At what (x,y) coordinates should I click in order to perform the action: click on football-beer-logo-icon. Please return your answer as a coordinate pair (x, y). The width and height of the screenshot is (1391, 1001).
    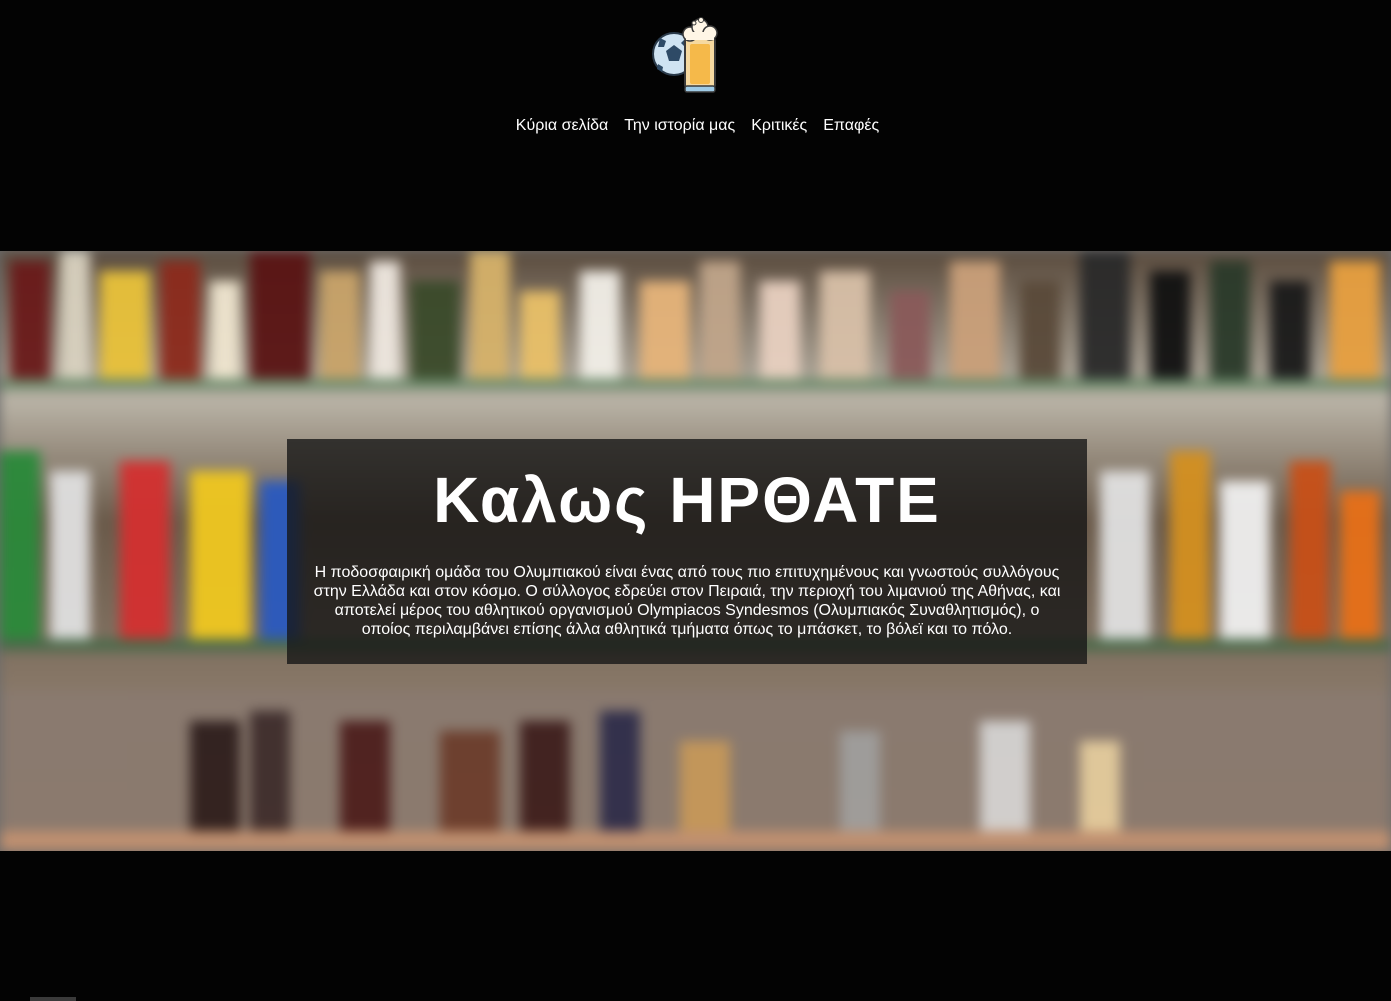
    Looking at the image, I should click on (688, 54).